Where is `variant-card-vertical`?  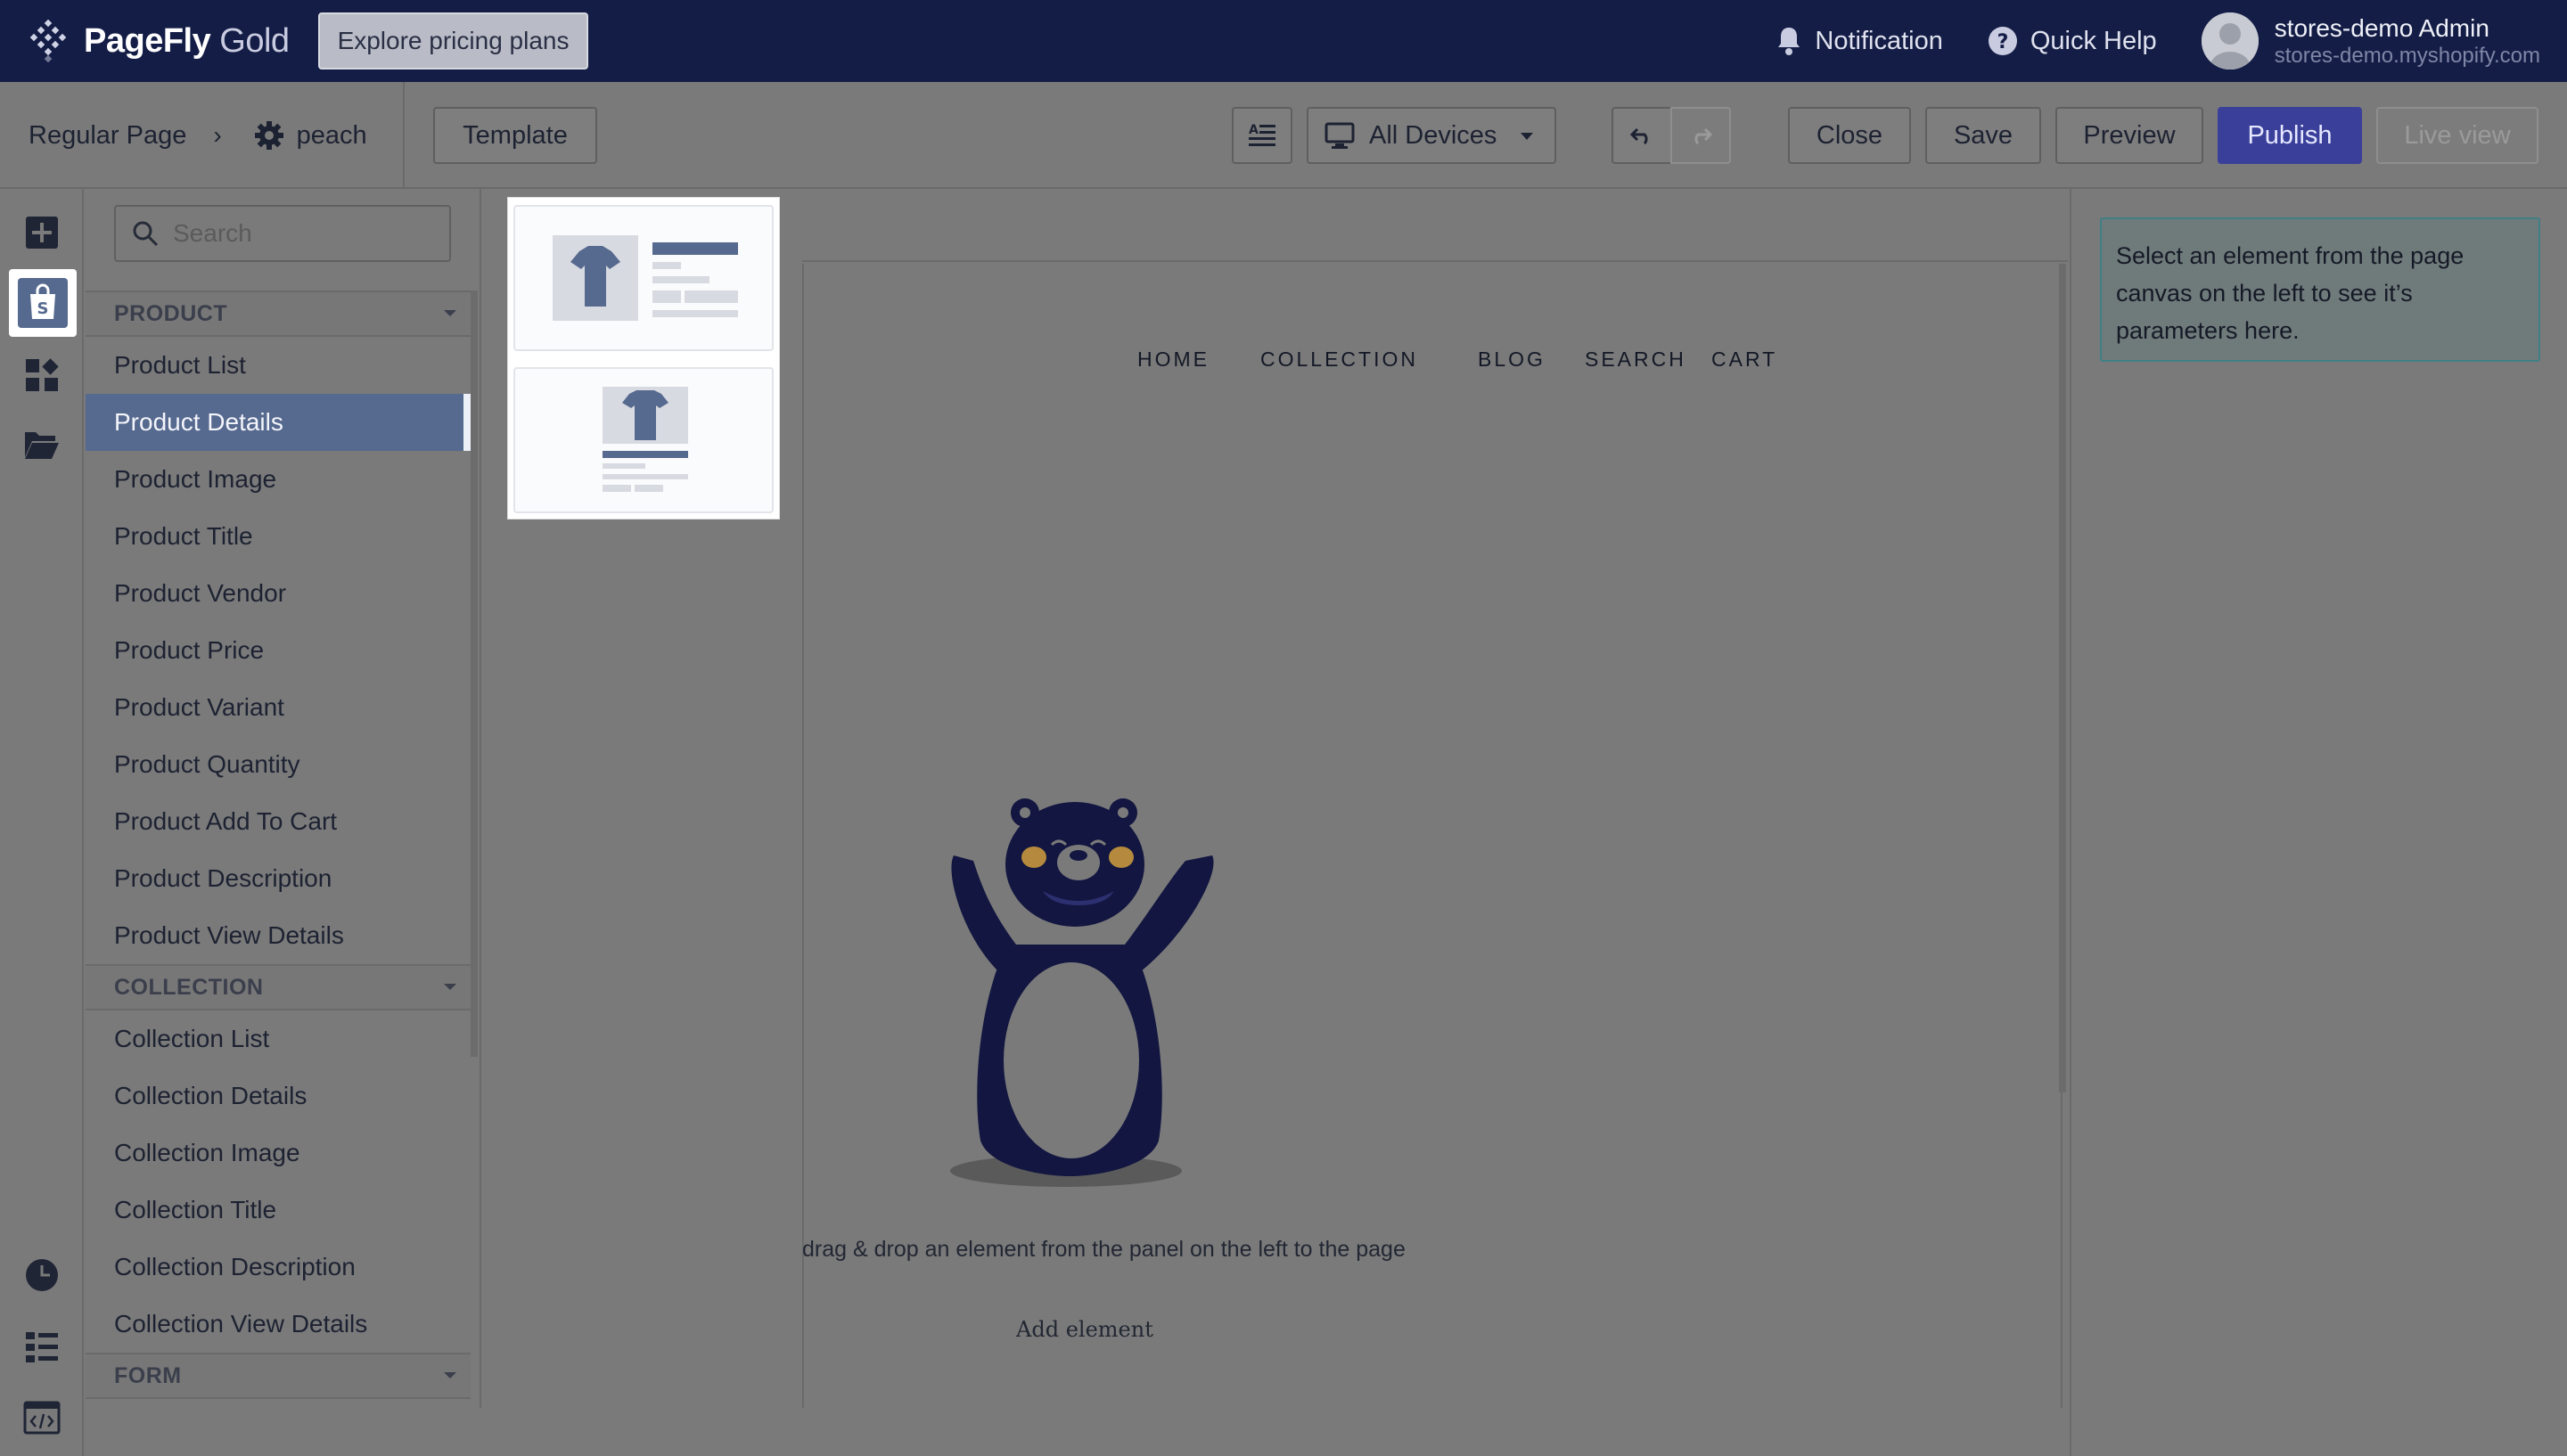
variant-card-vertical is located at coordinates (643, 440).